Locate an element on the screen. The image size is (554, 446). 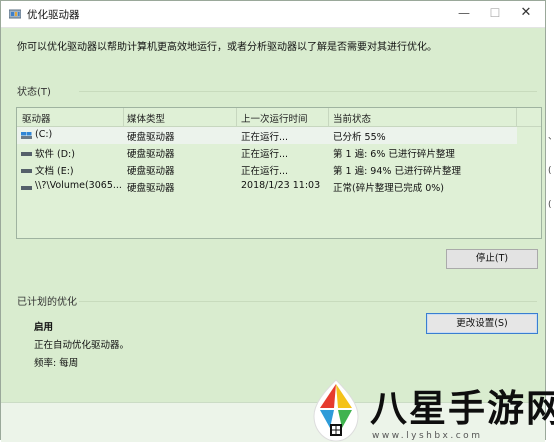
current-status: 正常(碎片整理已完成 0%) is located at coordinates (389, 188).